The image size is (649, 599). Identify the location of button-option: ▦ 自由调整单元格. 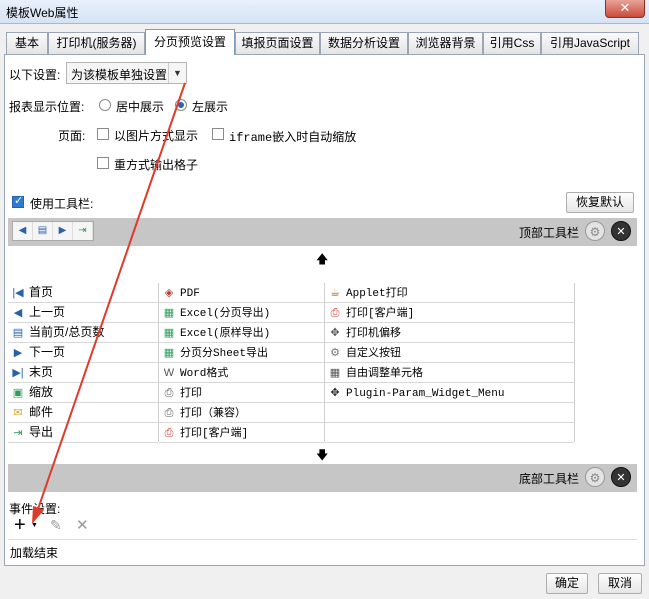
(449, 373).